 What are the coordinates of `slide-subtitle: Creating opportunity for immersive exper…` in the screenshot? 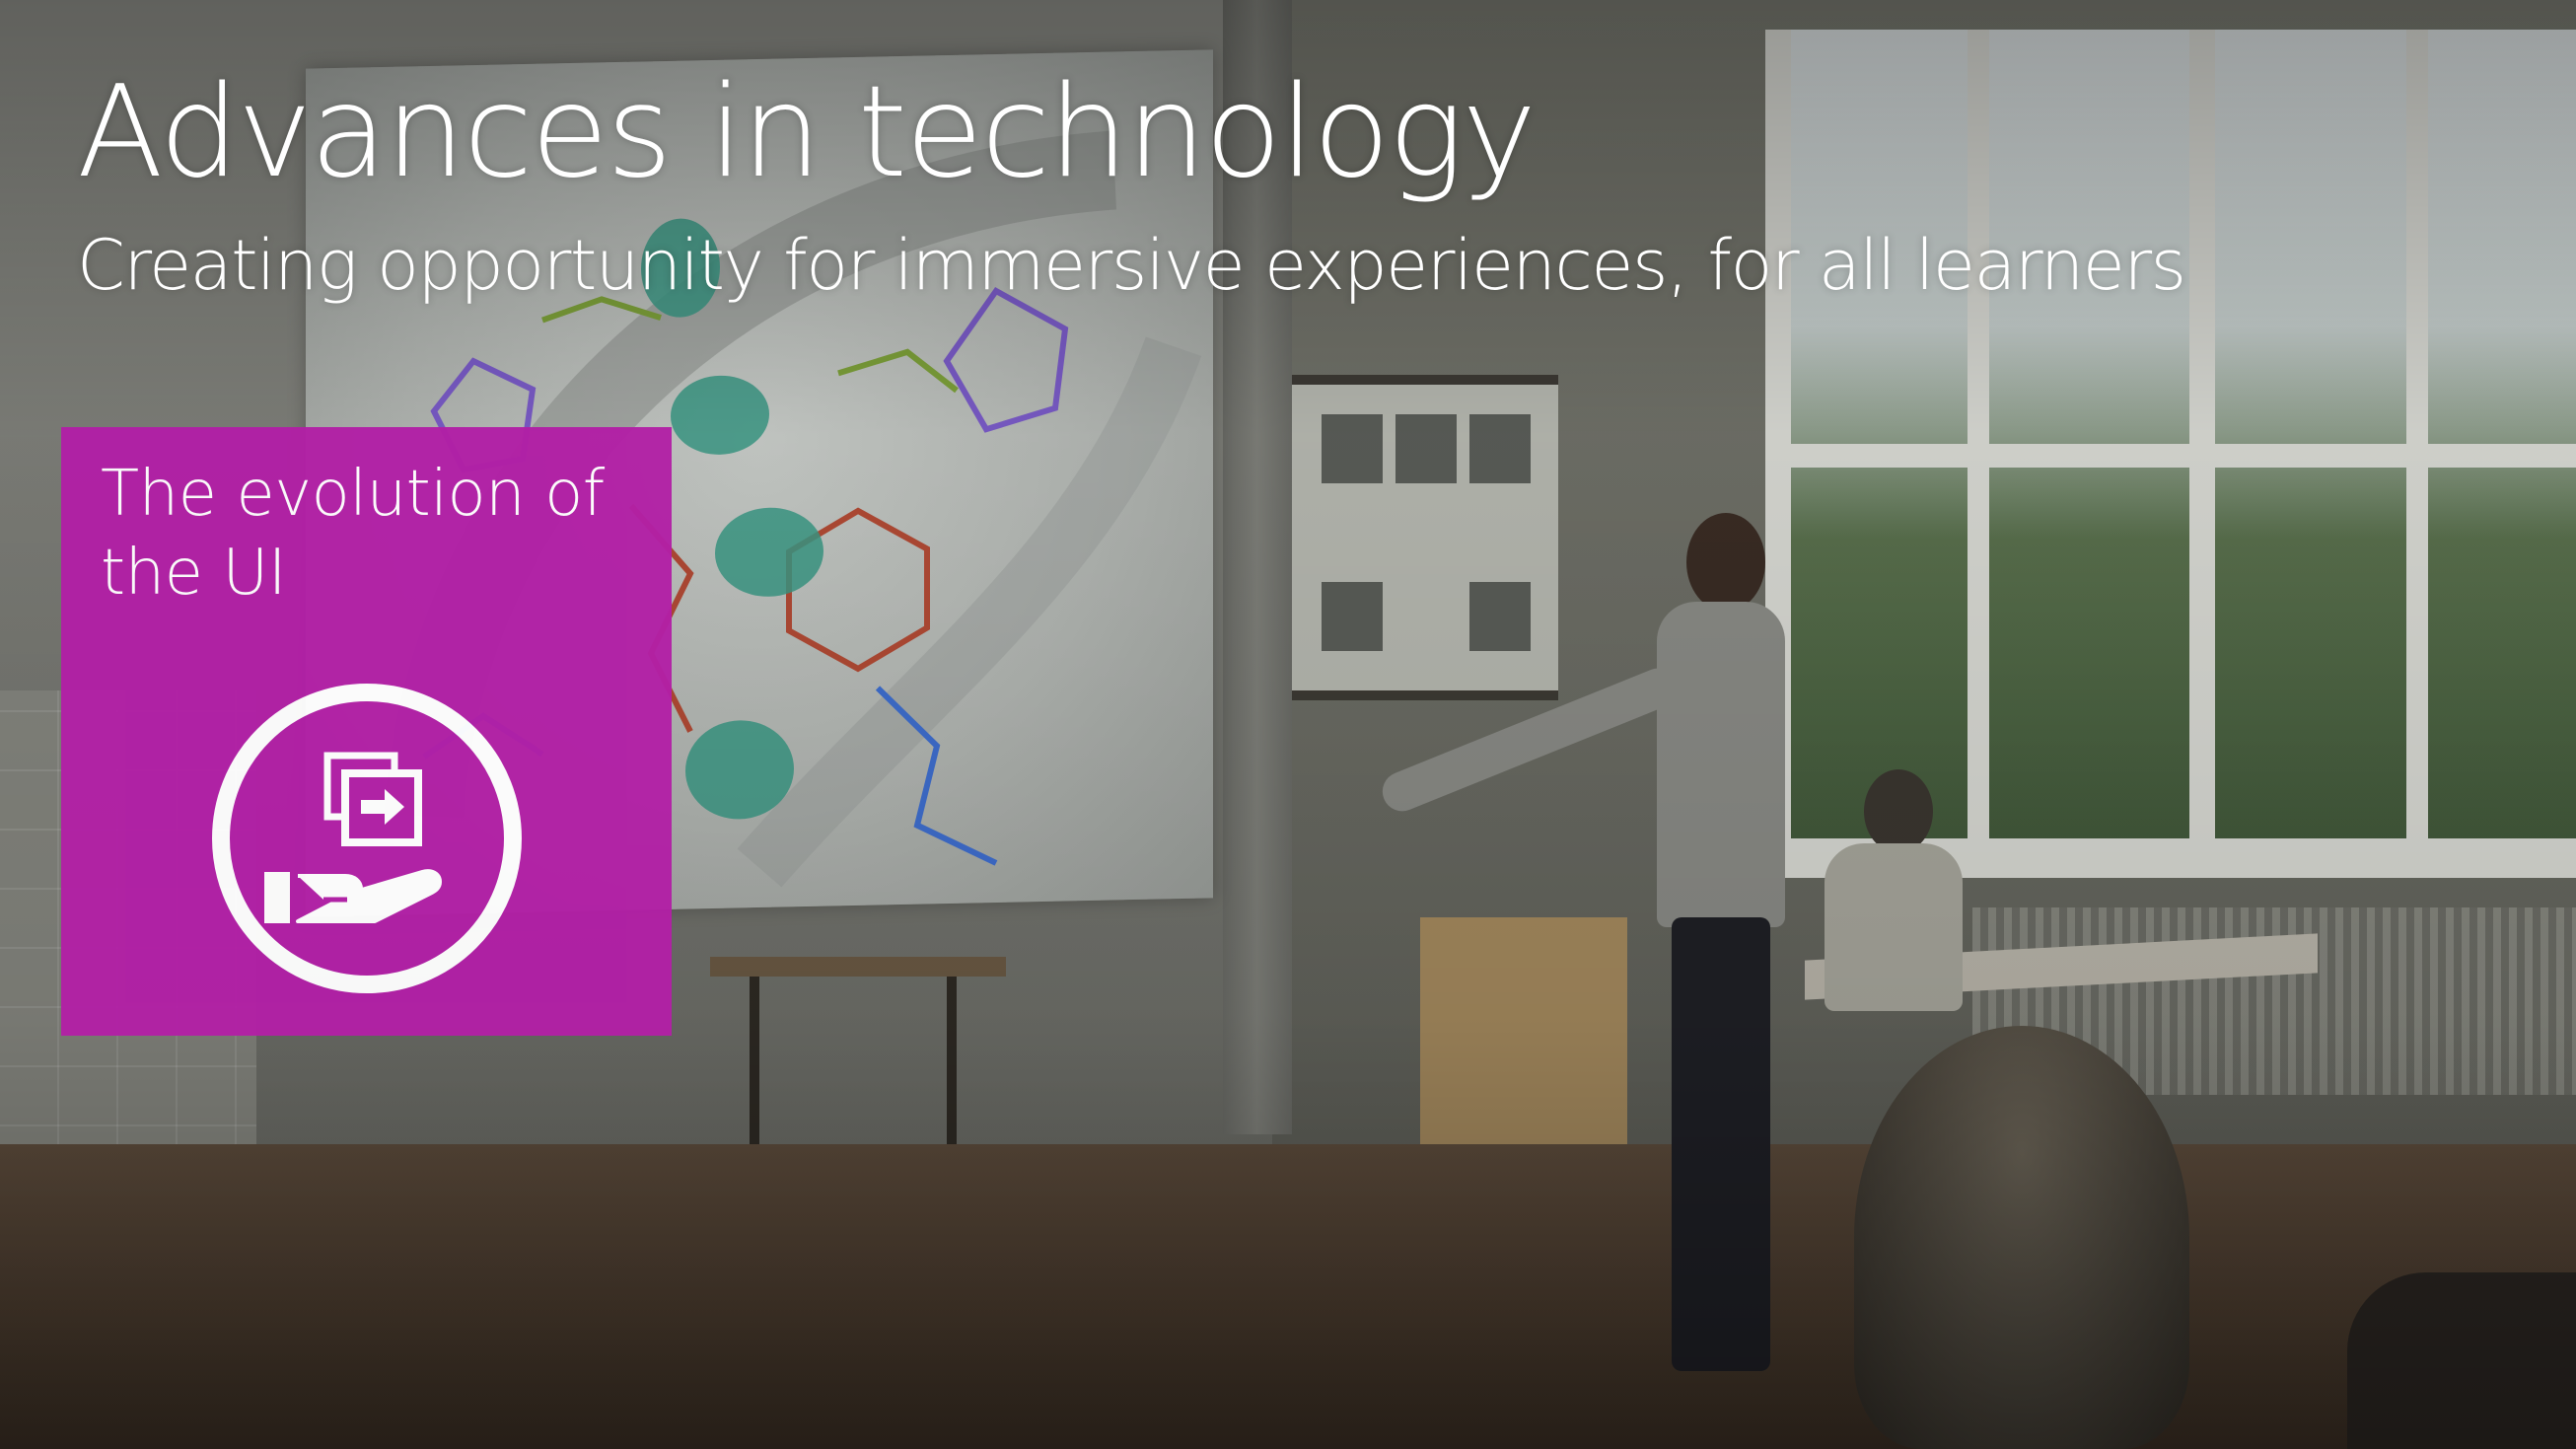 It's located at (1131, 265).